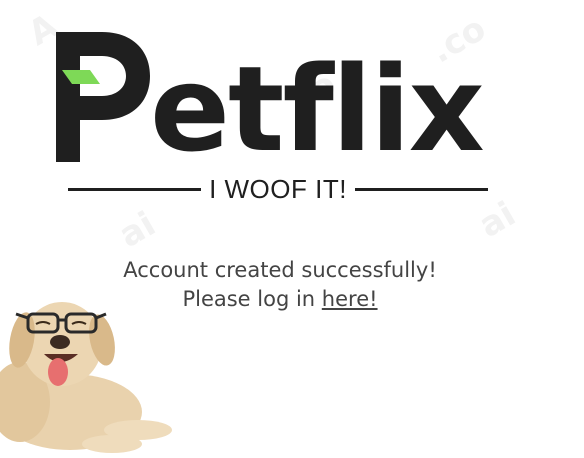 The height and width of the screenshot is (458, 584). What do you see at coordinates (137, 230) in the screenshot?
I see `watermark: ai` at bounding box center [137, 230].